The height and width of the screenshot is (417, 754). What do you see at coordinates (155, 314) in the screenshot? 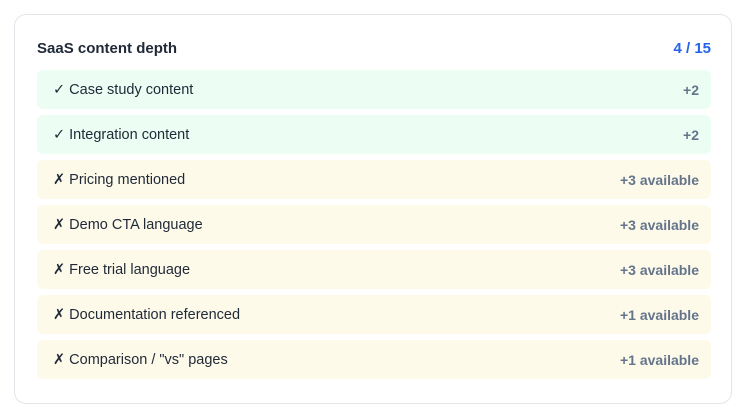
I see `item-label: Documentation referenced` at bounding box center [155, 314].